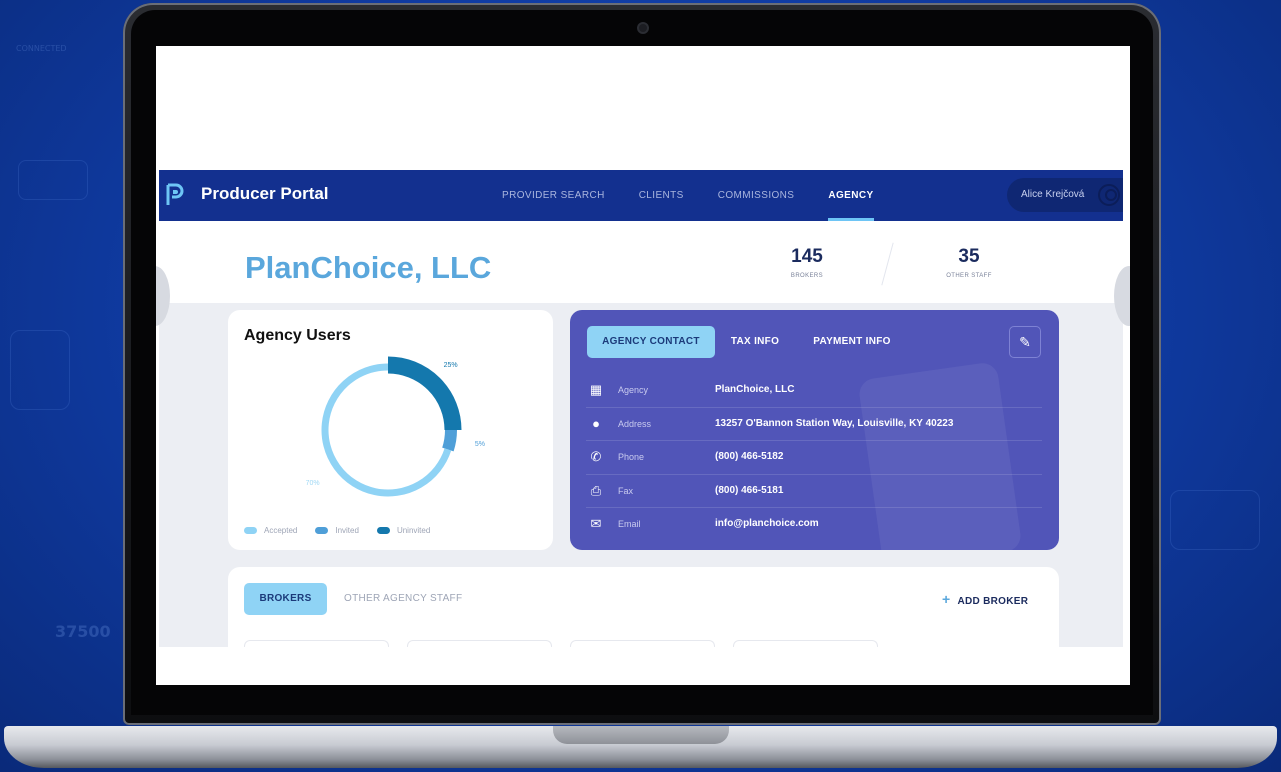 This screenshot has width=1281, height=772. What do you see at coordinates (749, 490) in the screenshot?
I see `contact-value: (800) 466-5181` at bounding box center [749, 490].